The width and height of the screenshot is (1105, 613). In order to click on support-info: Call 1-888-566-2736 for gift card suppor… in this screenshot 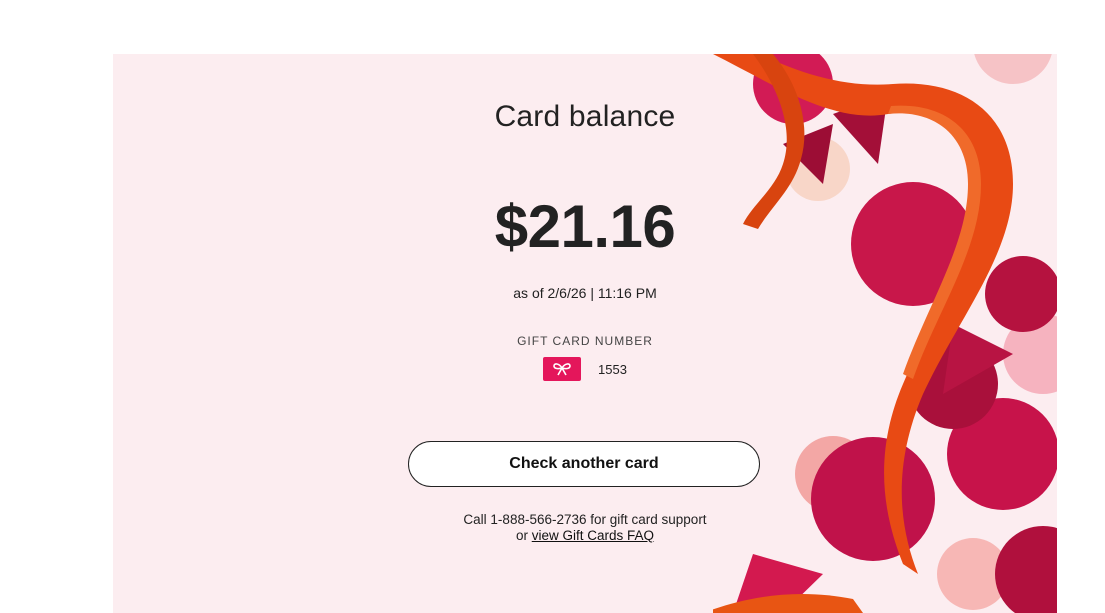, I will do `click(585, 528)`.